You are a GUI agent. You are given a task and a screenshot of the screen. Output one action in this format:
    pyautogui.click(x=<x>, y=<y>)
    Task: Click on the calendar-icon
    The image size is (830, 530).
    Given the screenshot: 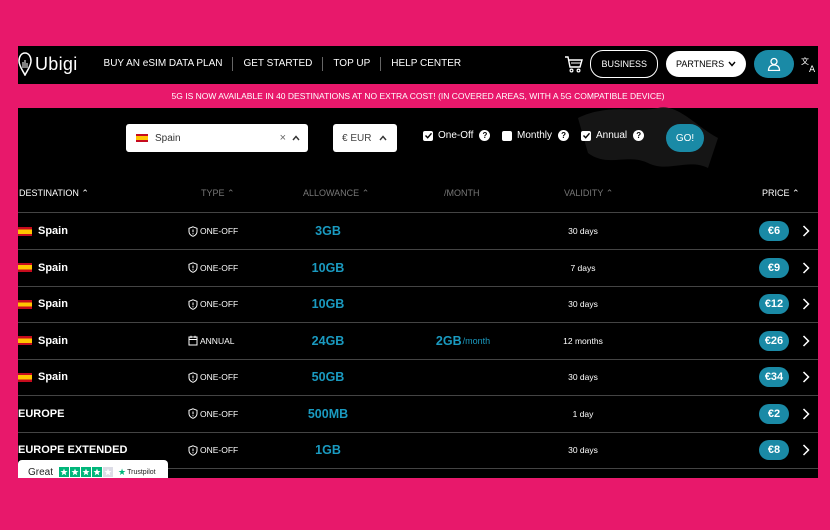 What is the action you would take?
    pyautogui.click(x=193, y=340)
    